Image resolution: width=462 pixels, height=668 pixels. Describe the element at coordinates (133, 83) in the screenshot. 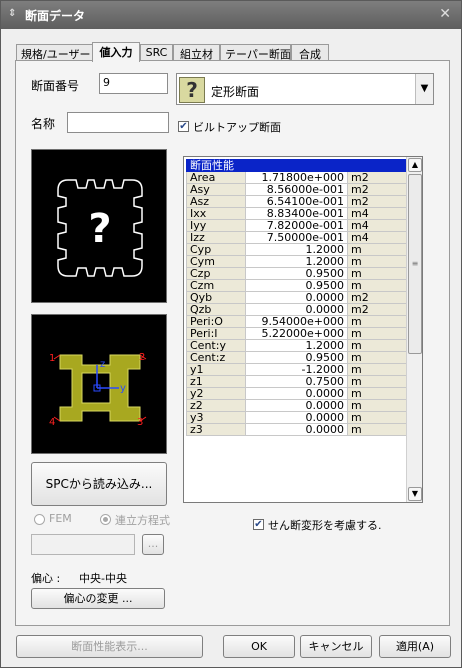

I see `section-number-field: 9` at that location.